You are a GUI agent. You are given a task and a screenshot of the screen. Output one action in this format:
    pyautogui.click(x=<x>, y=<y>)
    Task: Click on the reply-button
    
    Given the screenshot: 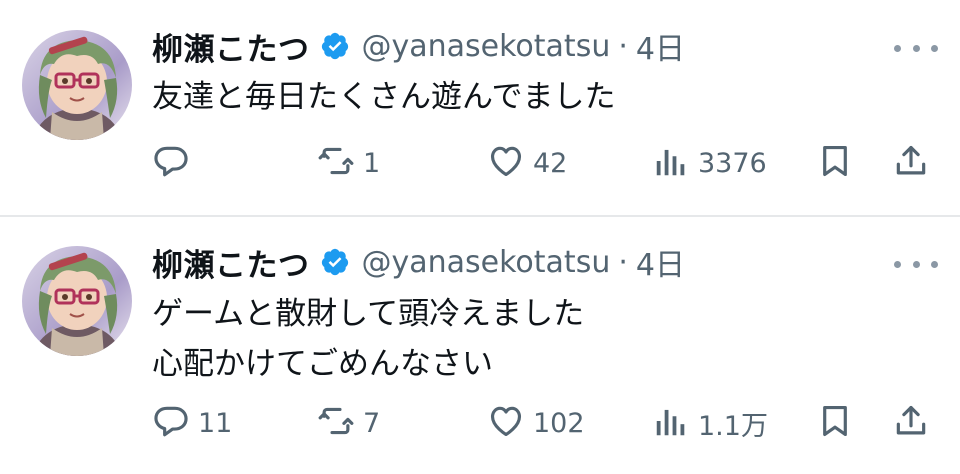 What is the action you would take?
    pyautogui.click(x=175, y=163)
    